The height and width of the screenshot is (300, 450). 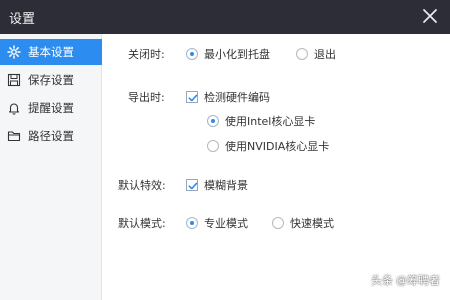 I want to click on sidebar-item-label: 提醒设置, so click(x=51, y=108).